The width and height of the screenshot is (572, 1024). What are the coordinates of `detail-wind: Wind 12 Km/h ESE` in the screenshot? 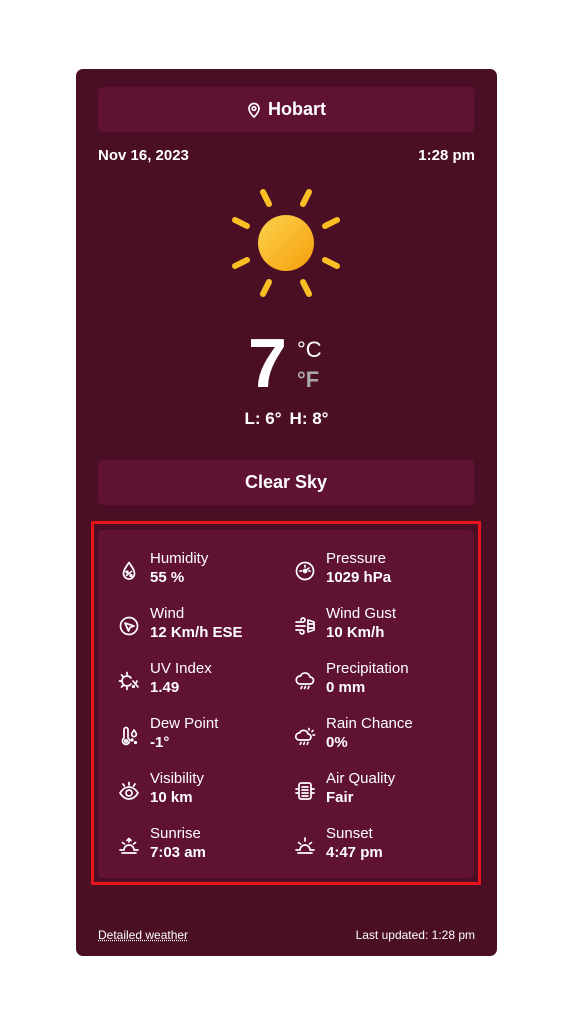 It's located at (203, 627).